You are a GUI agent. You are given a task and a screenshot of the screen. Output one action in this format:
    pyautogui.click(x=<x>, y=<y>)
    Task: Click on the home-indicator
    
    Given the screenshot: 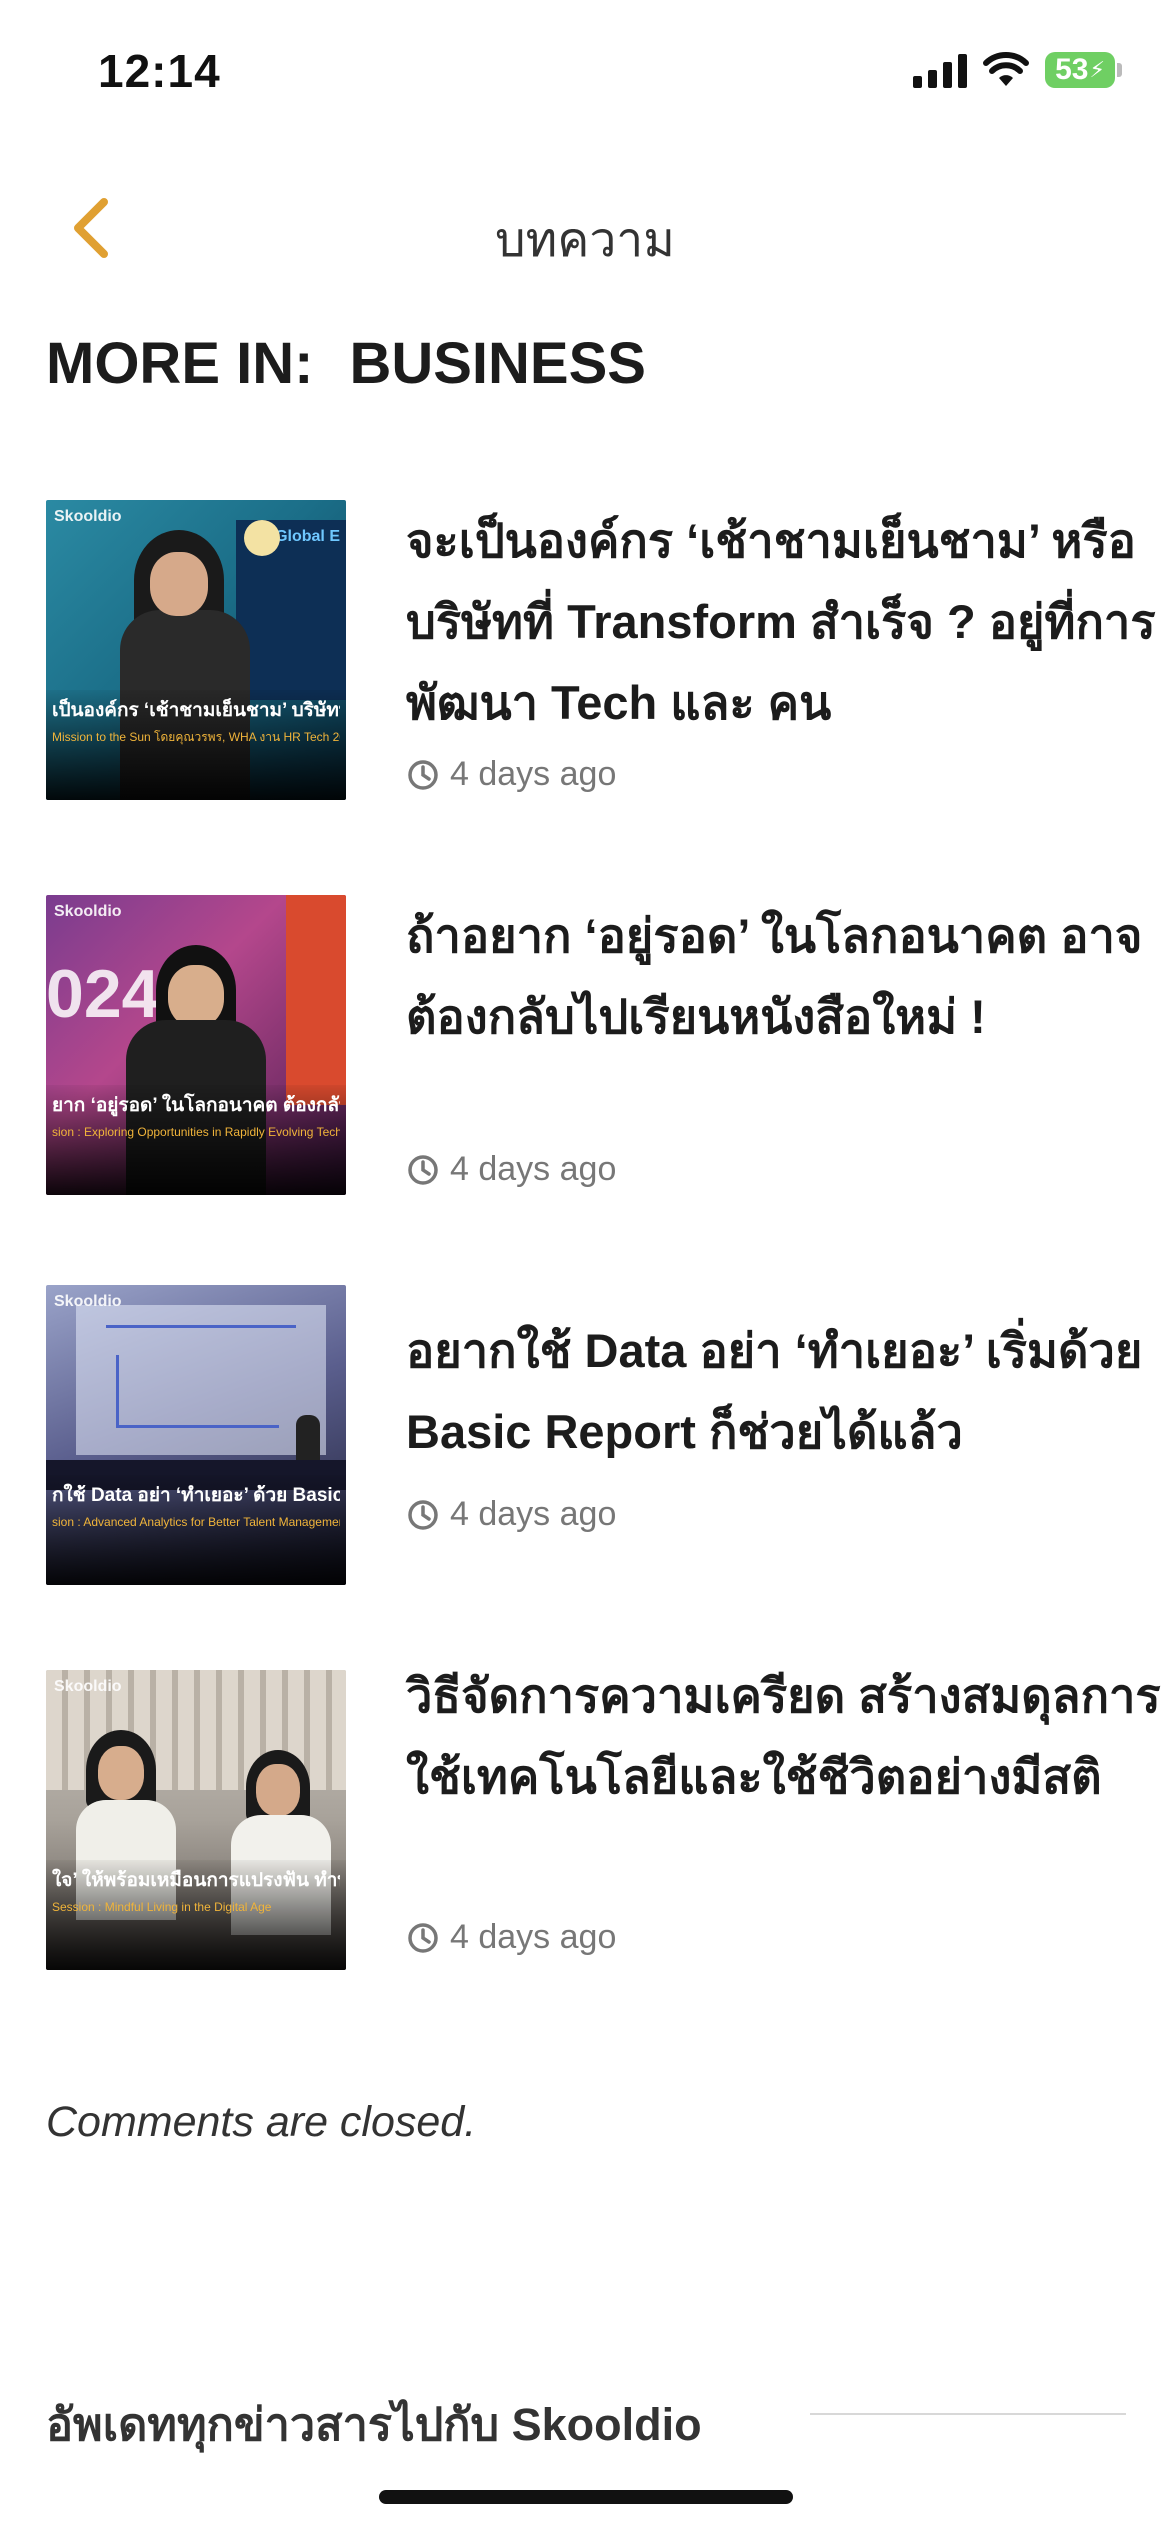 What is the action you would take?
    pyautogui.click(x=586, y=2497)
    